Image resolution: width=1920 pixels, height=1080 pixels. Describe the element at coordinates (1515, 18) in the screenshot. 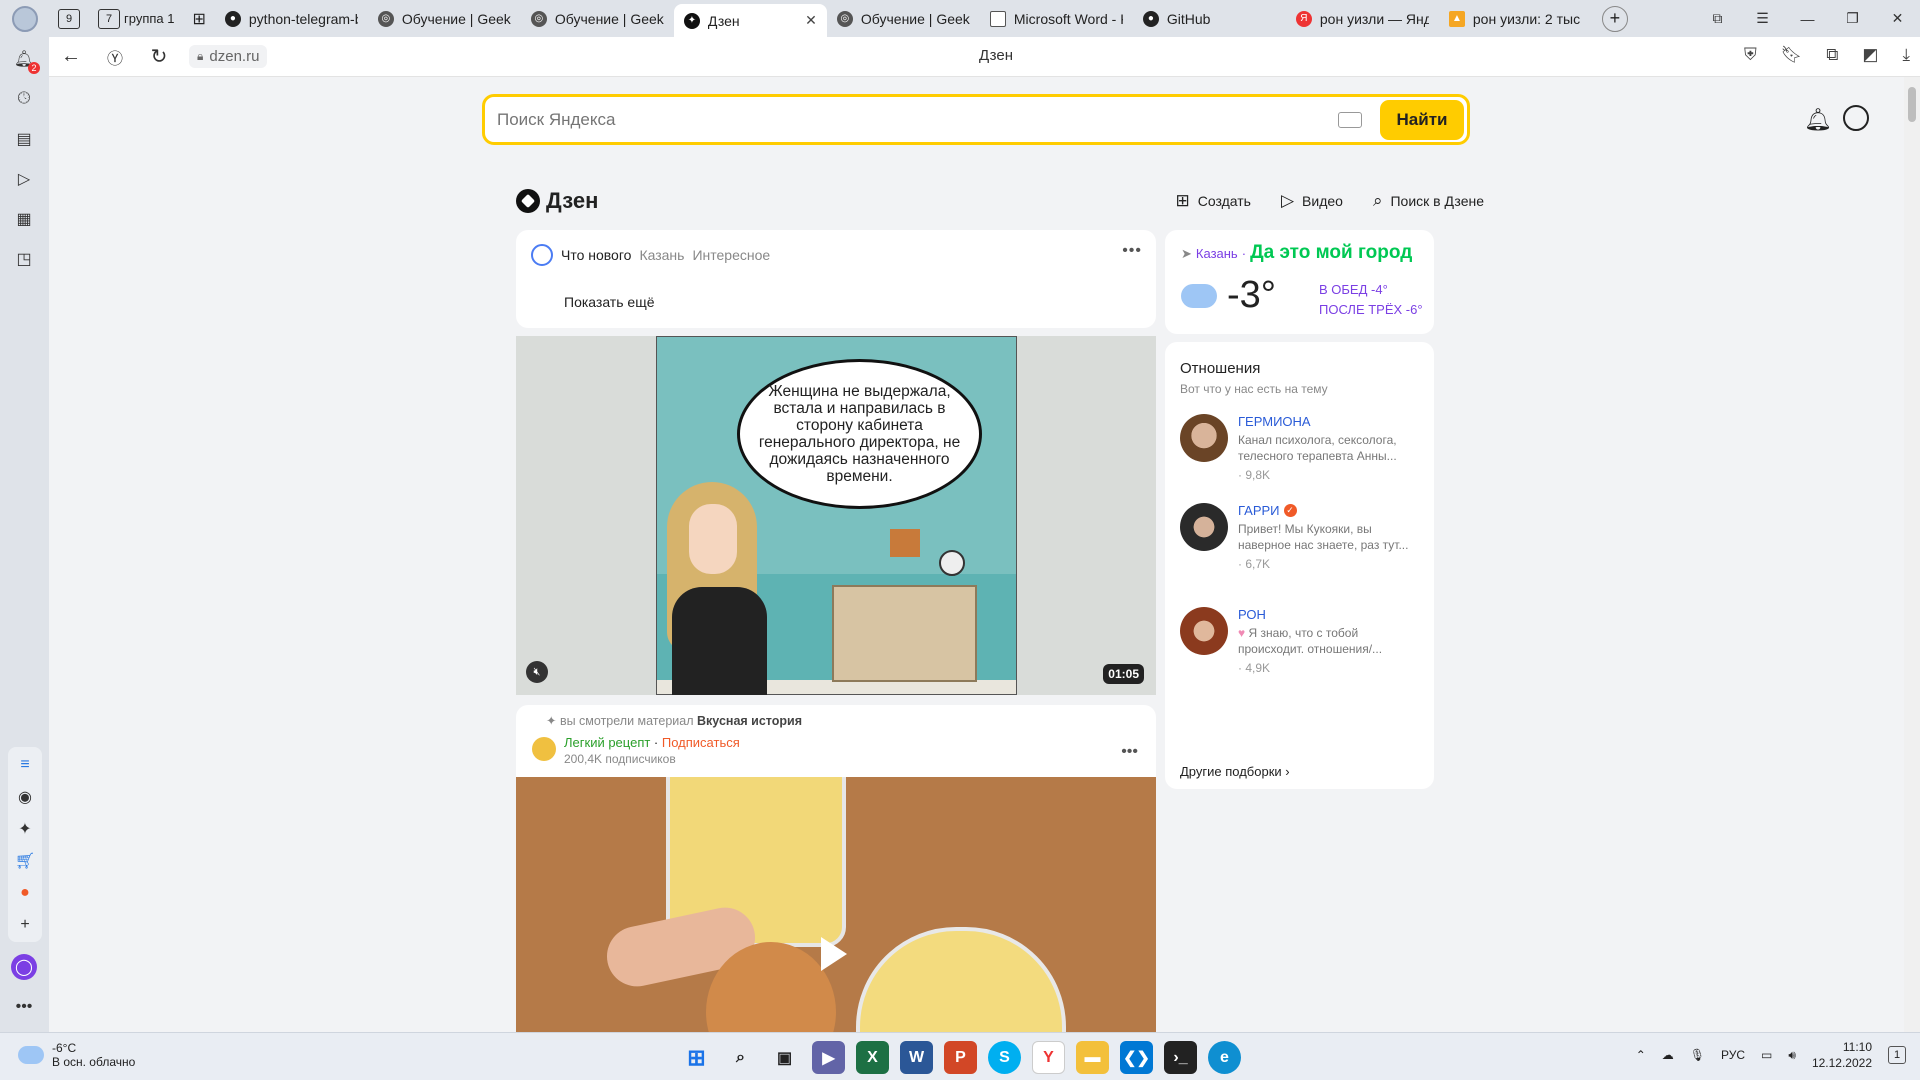

I see `tab-yandex-images: ▲ рон уизли: 2 тыс и` at that location.